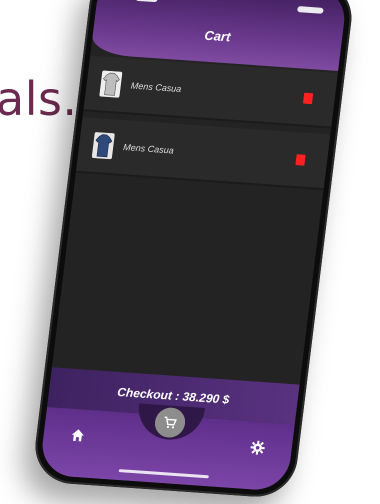 This screenshot has height=504, width=380. I want to click on shirt-dark-icon, so click(103, 146).